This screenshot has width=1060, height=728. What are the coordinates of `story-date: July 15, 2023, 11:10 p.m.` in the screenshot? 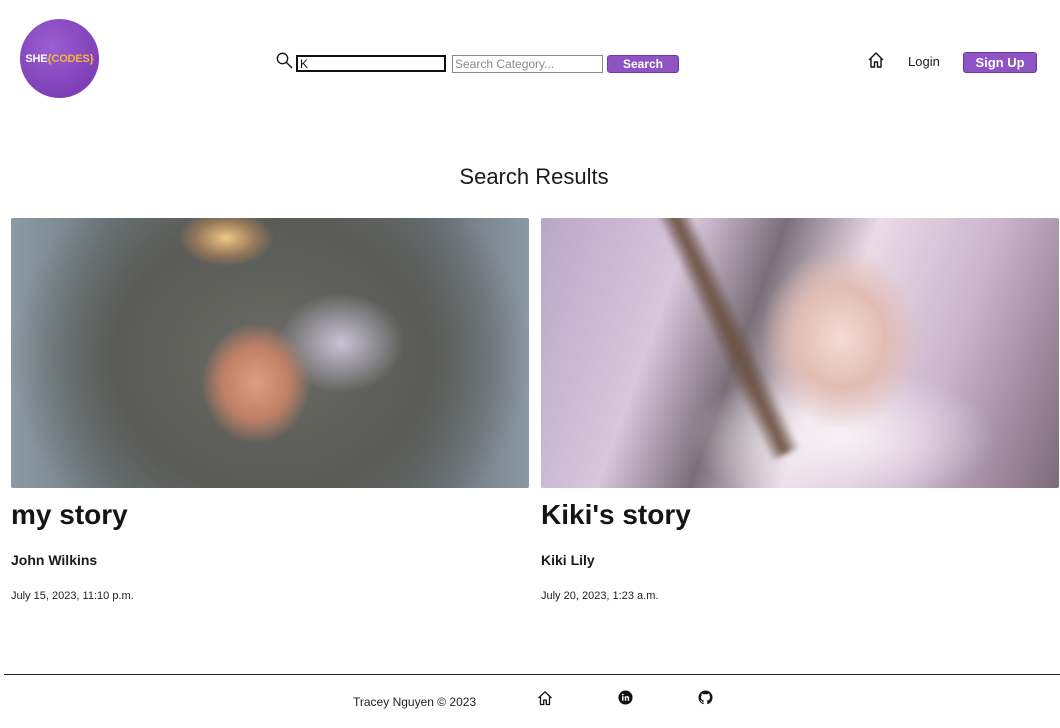 It's located at (72, 596).